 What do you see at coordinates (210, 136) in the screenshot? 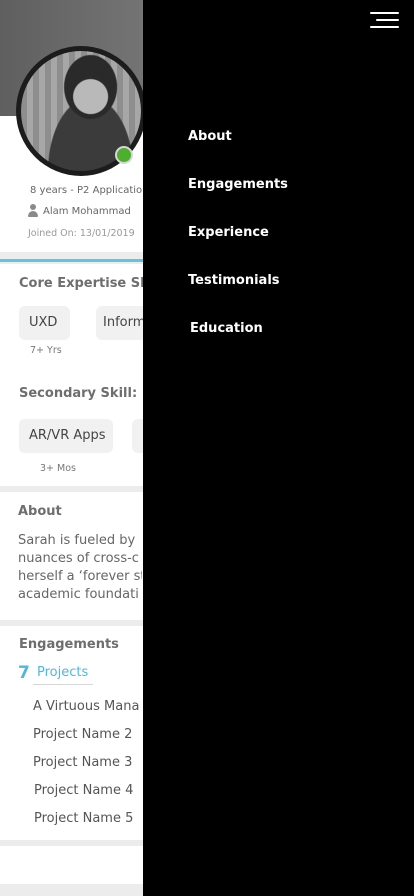
I see `nav-item-about: About` at bounding box center [210, 136].